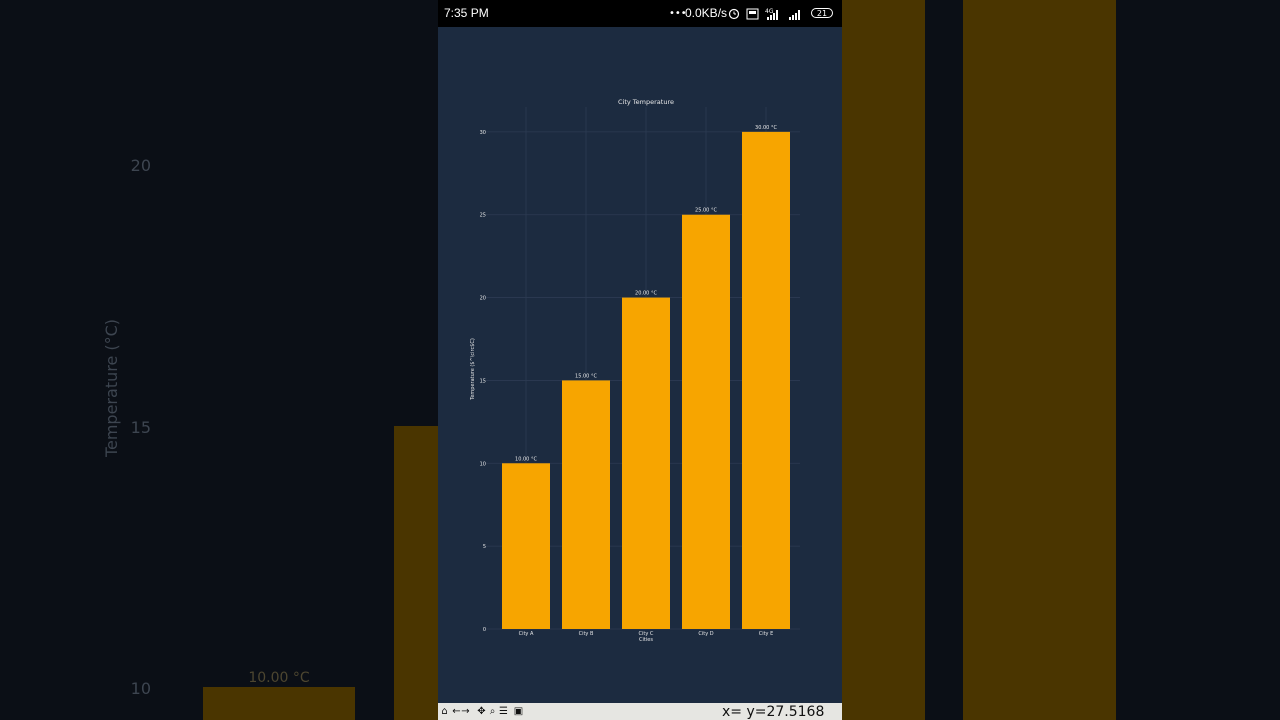 The height and width of the screenshot is (720, 1280). What do you see at coordinates (766, 634) in the screenshot?
I see `x-tick-label: City E` at bounding box center [766, 634].